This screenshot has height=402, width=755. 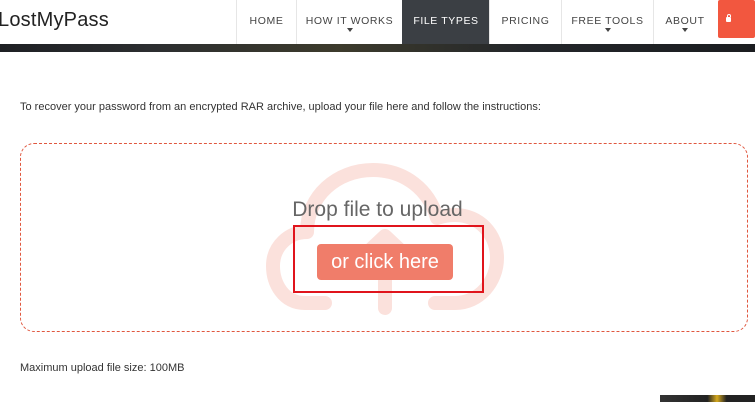 I want to click on corner-image, so click(x=707, y=398).